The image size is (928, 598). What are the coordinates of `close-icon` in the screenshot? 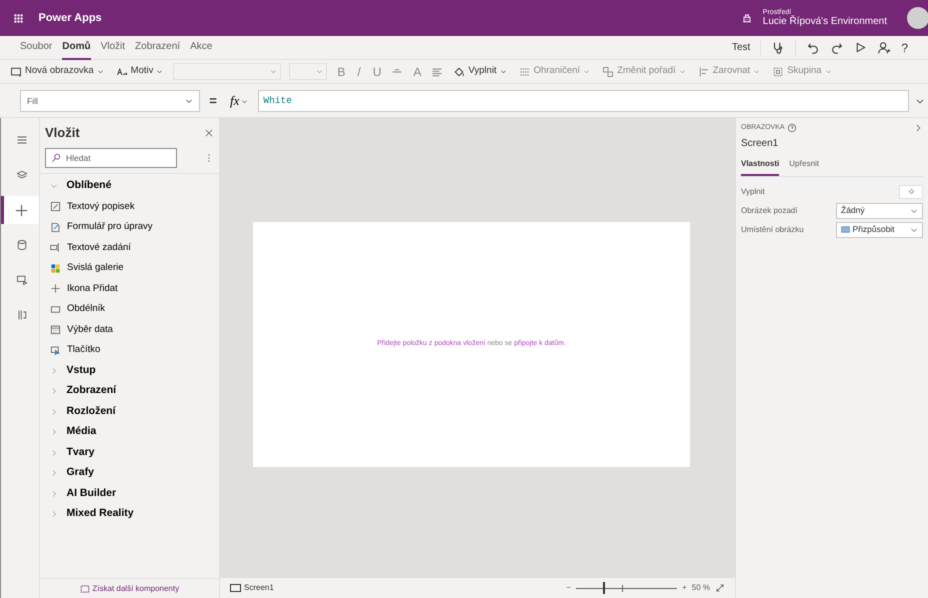 It's located at (209, 133).